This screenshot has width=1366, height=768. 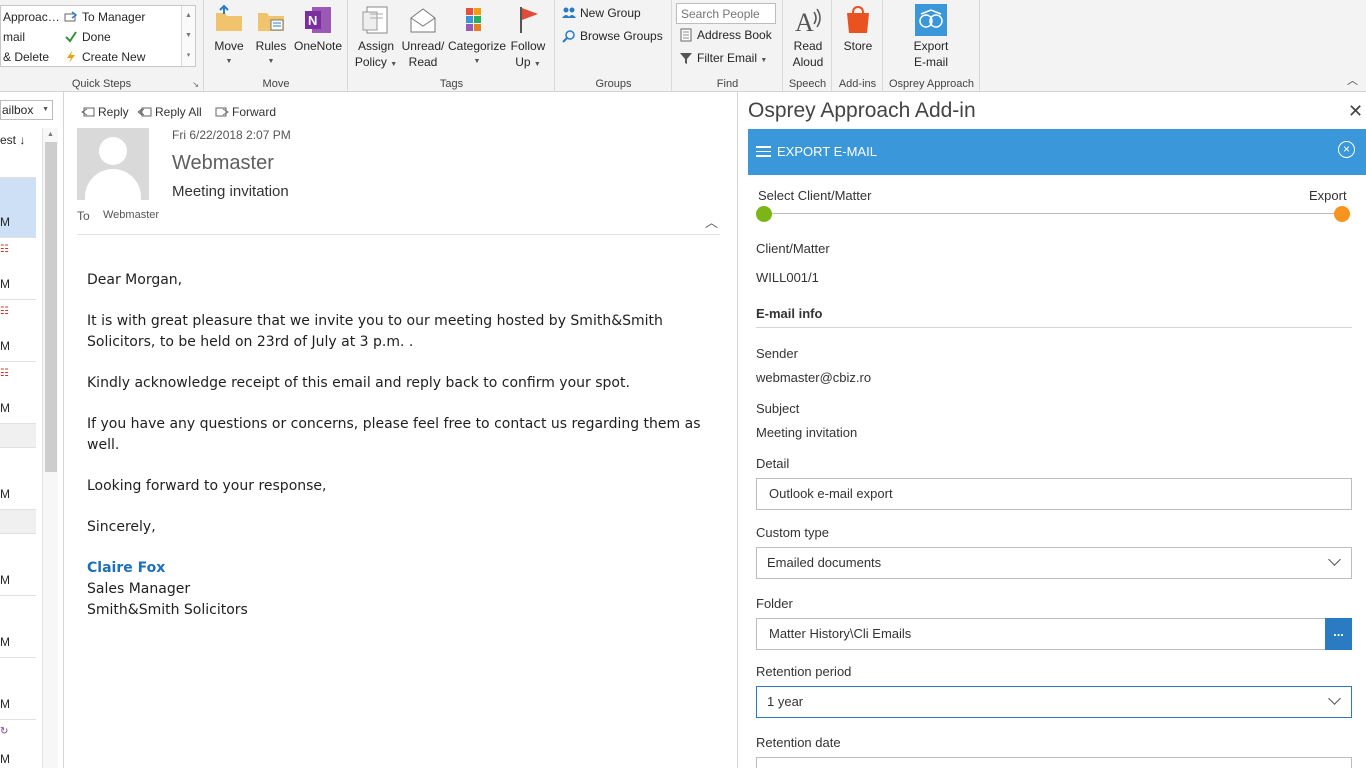 I want to click on quick-step-delete: & Delete, so click(x=26, y=57).